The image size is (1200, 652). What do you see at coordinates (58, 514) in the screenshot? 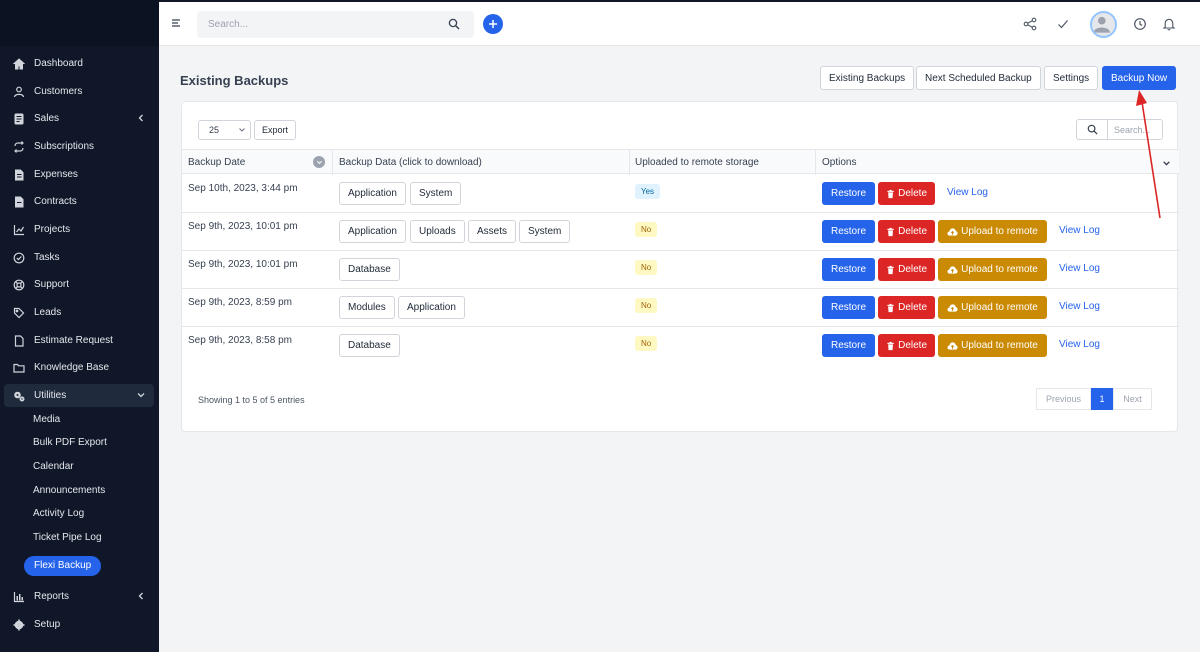
I see `sidebar-subitem-activity-log: Activity Log` at bounding box center [58, 514].